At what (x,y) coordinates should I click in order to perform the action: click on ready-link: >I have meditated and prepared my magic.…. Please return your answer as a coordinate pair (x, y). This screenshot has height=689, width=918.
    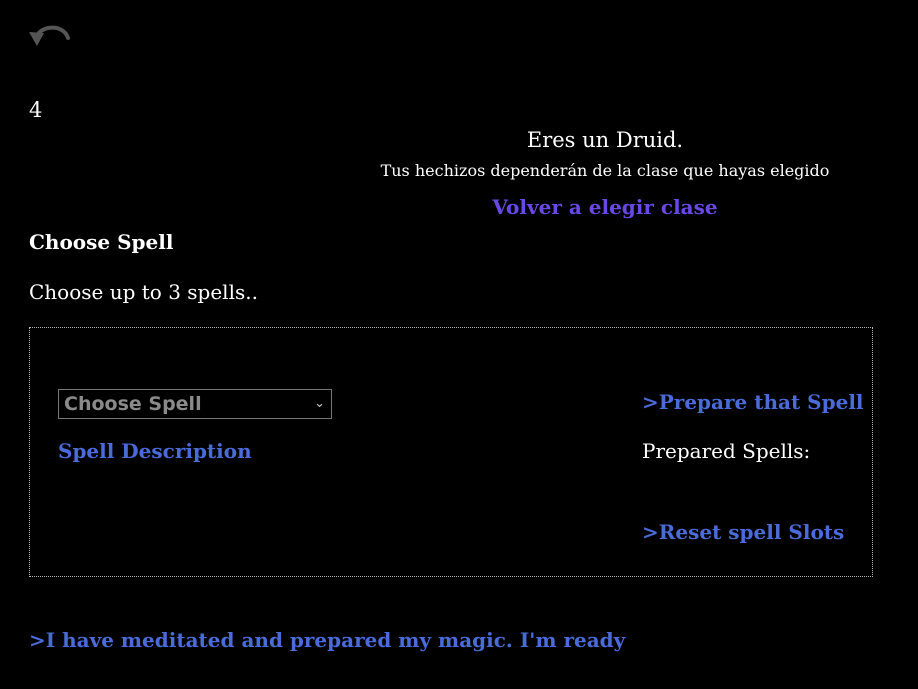
    Looking at the image, I should click on (327, 640).